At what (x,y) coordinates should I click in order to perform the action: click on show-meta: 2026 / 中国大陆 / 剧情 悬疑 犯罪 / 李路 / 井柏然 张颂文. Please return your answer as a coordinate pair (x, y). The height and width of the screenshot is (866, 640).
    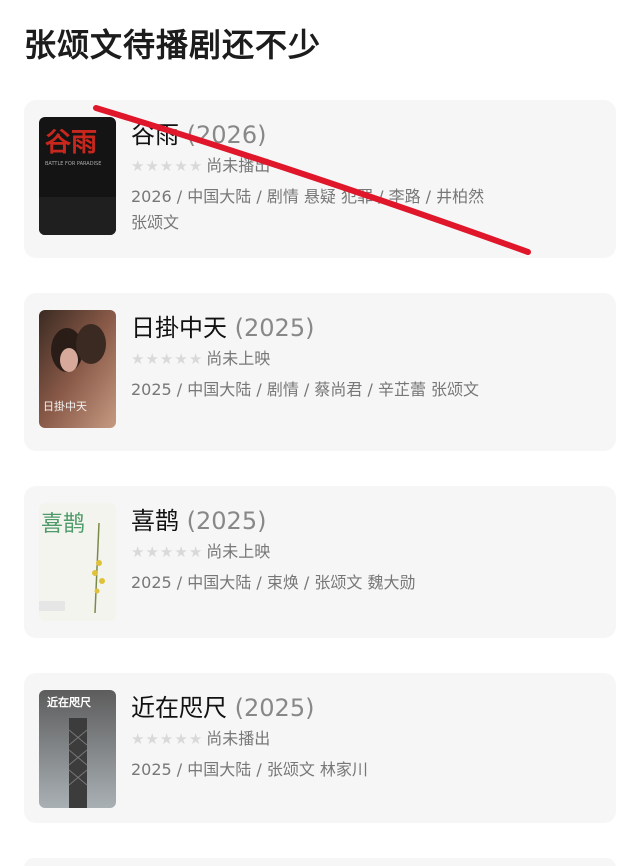
    Looking at the image, I should click on (308, 209).